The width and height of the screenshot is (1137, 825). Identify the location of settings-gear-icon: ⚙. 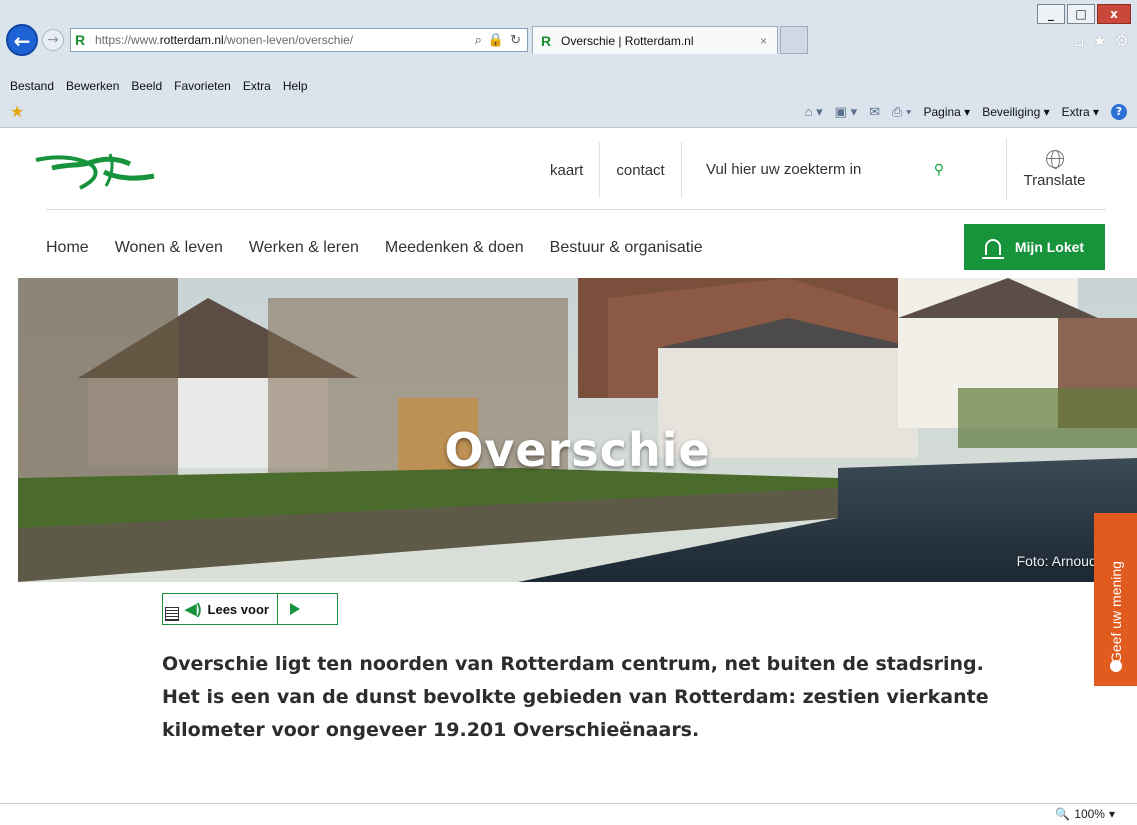
(1122, 40).